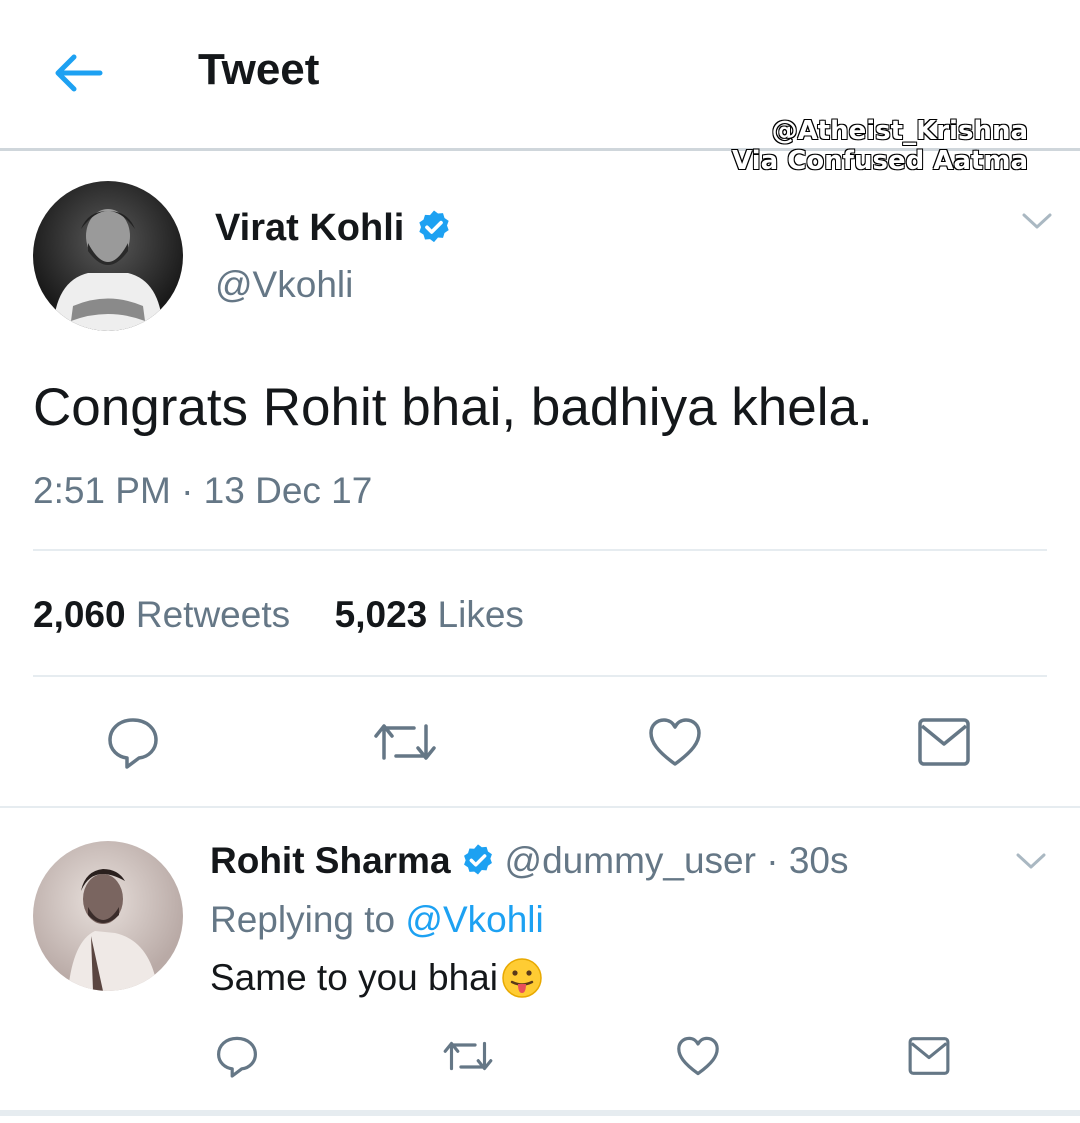 The height and width of the screenshot is (1123, 1080). I want to click on reply-dm-button, so click(929, 1056).